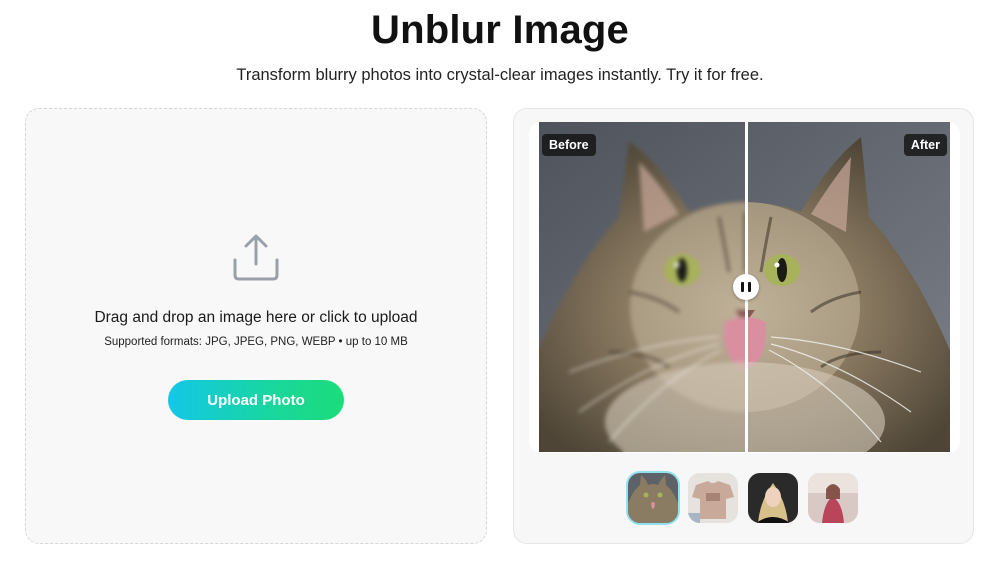  Describe the element at coordinates (256, 400) in the screenshot. I see `upload-photo-button: Upload Photo` at that location.